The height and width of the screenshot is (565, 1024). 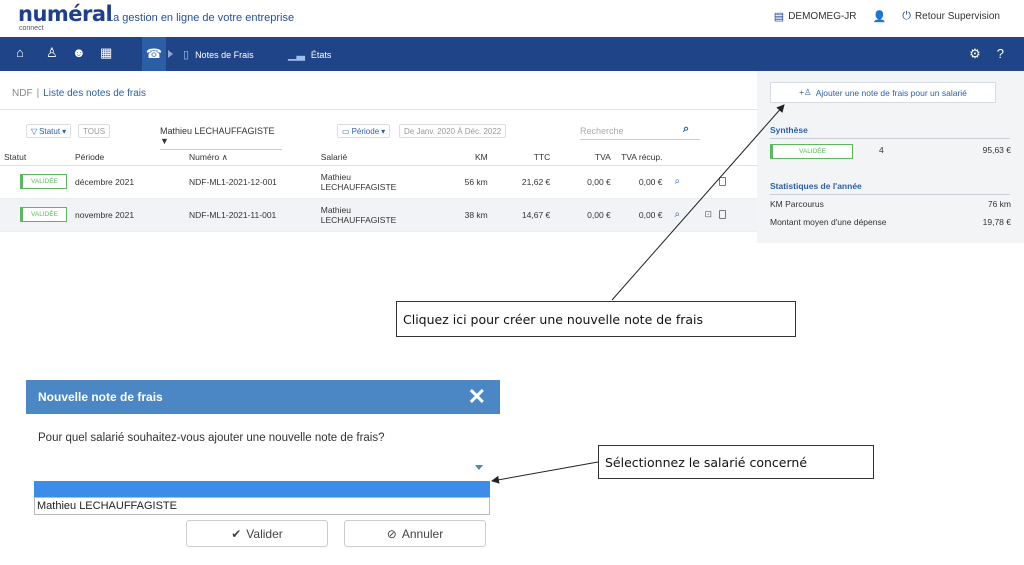 I want to click on power-icon: ⏻, so click(x=906, y=16).